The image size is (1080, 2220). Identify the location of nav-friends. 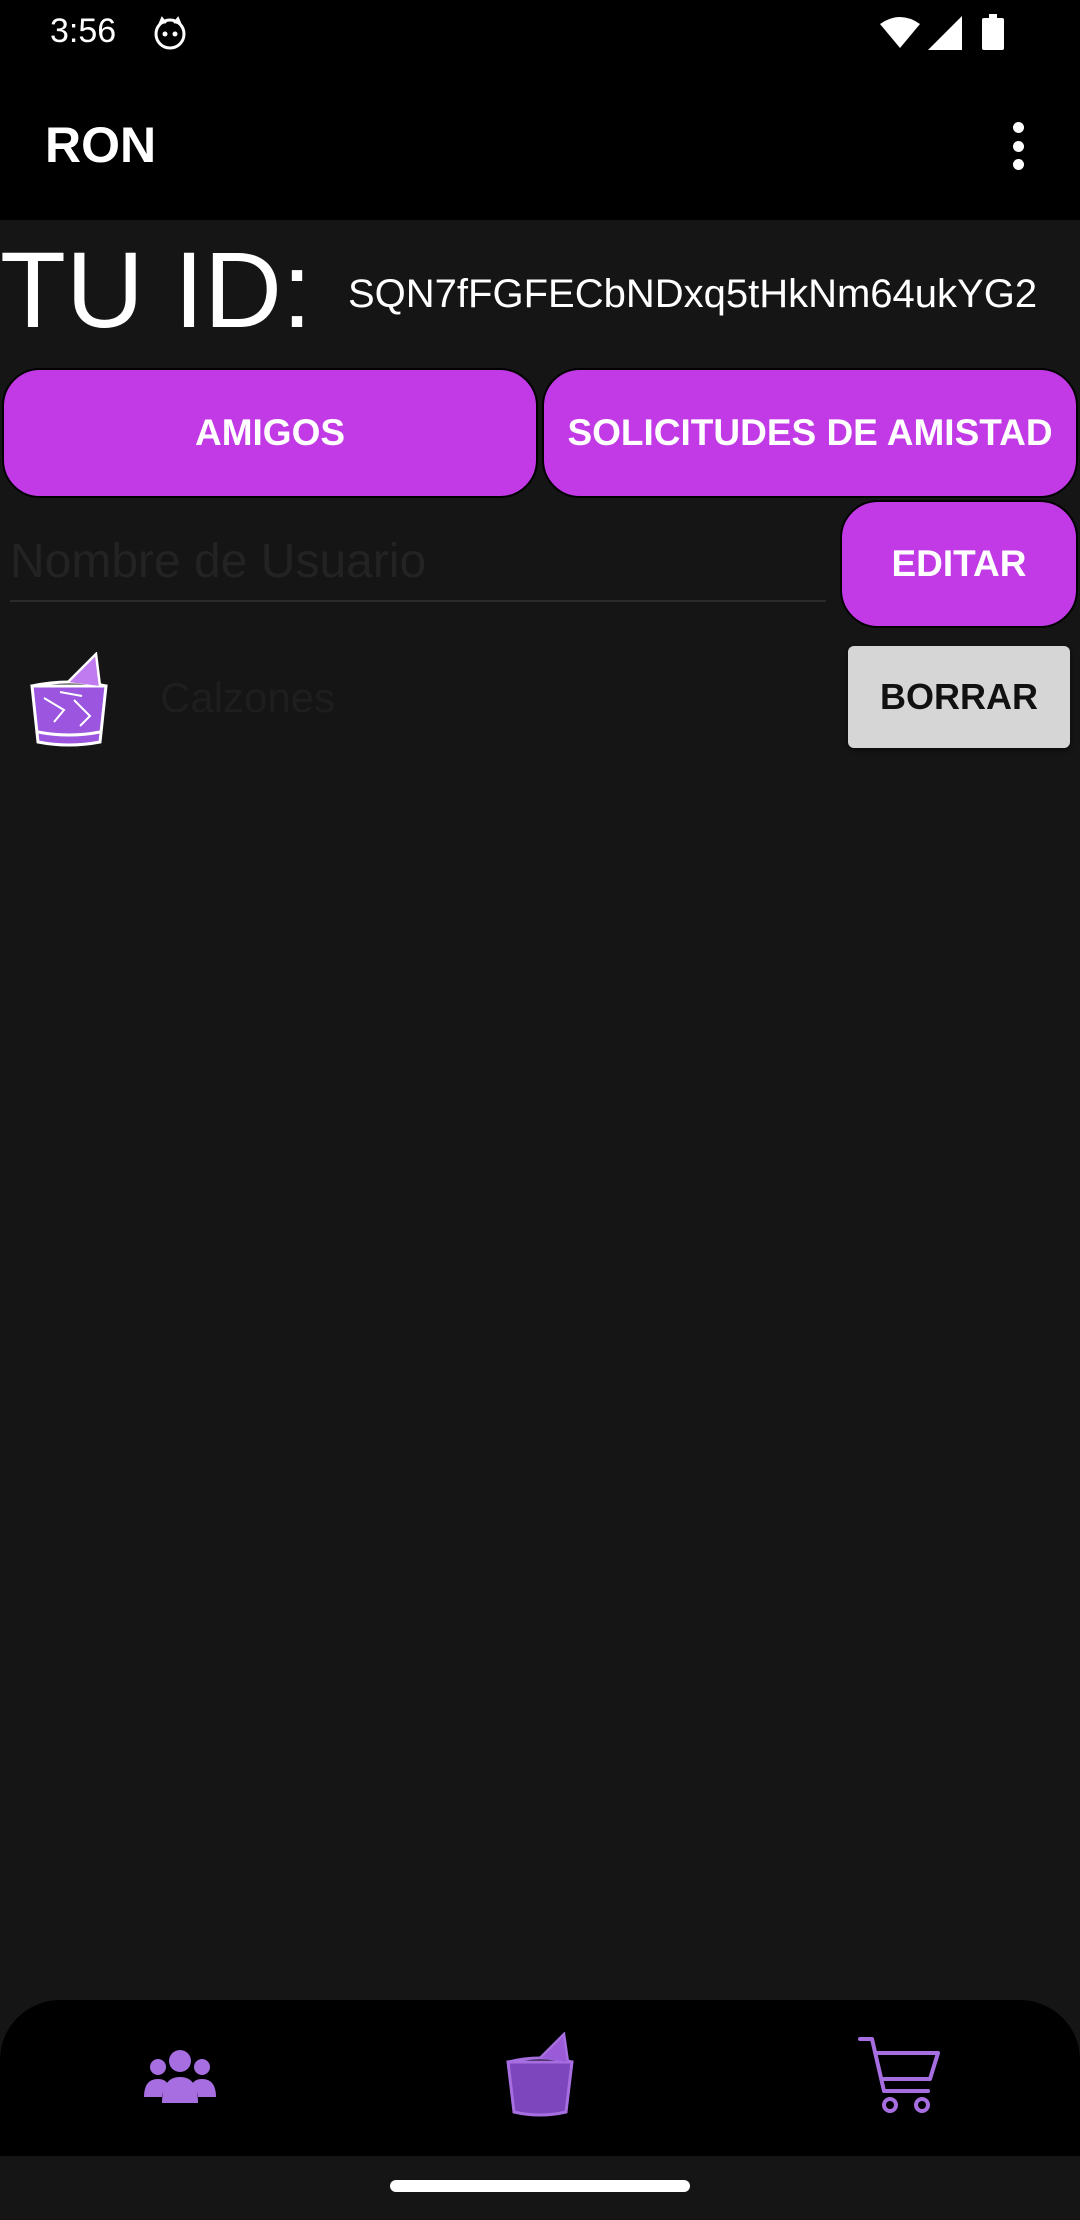
(180, 2075).